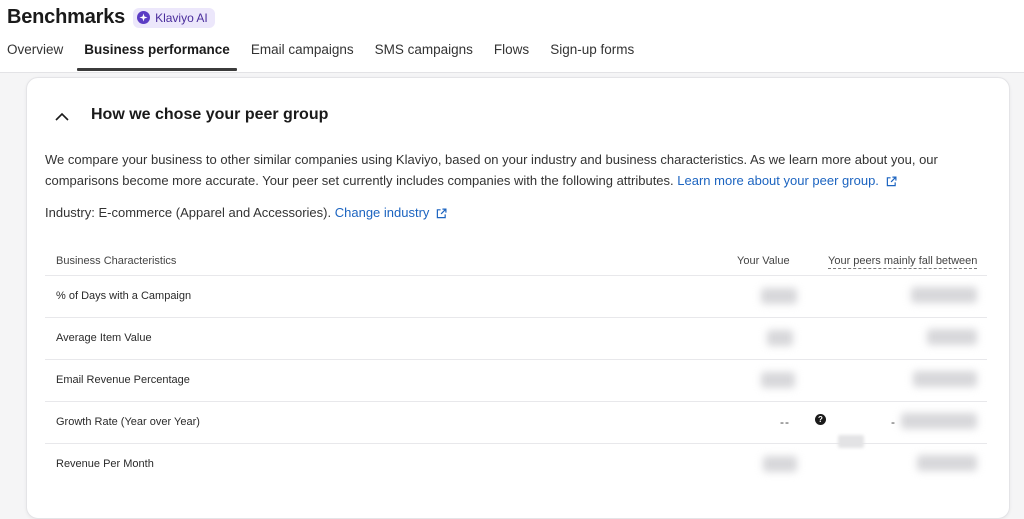 Image resolution: width=1024 pixels, height=519 pixels. What do you see at coordinates (128, 422) in the screenshot?
I see `row-label: Growth Rate (Year over Year)` at bounding box center [128, 422].